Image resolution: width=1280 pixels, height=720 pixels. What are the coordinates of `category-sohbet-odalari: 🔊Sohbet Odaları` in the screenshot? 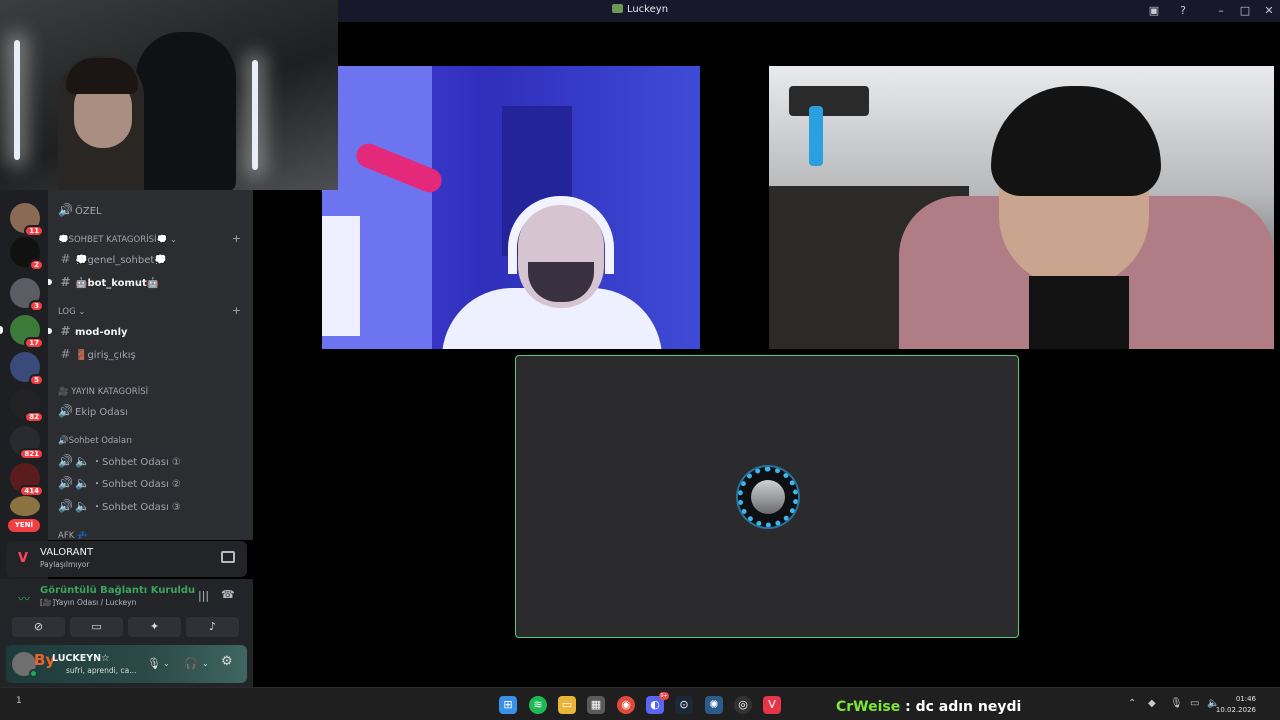 It's located at (95, 441).